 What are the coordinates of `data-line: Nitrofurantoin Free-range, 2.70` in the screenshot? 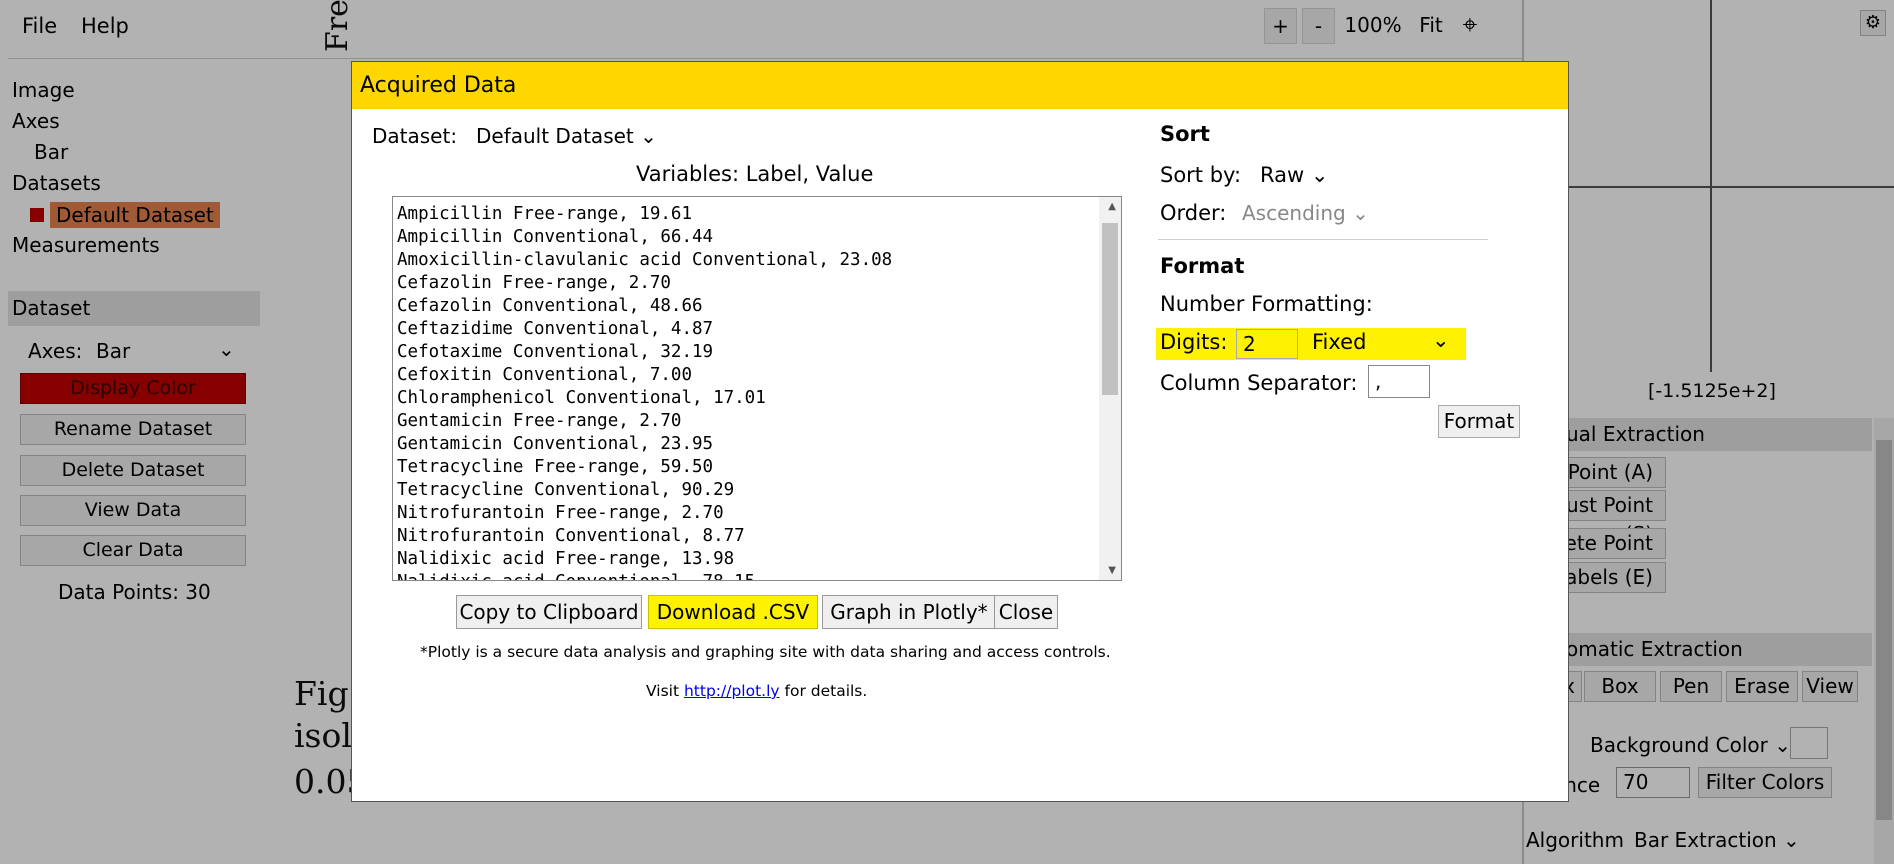 It's located at (560, 513).